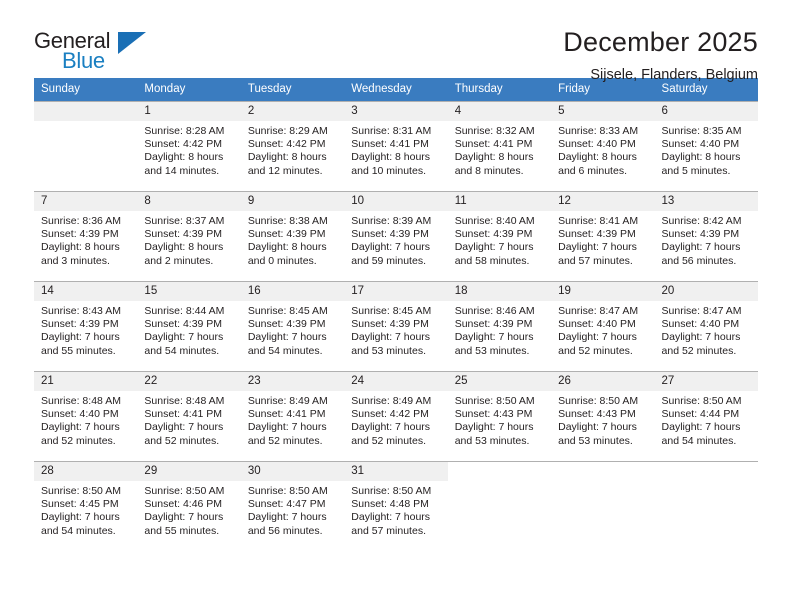 The image size is (792, 612). I want to click on sunrise-time: Sunrise: 8:45 AM, so click(287, 311).